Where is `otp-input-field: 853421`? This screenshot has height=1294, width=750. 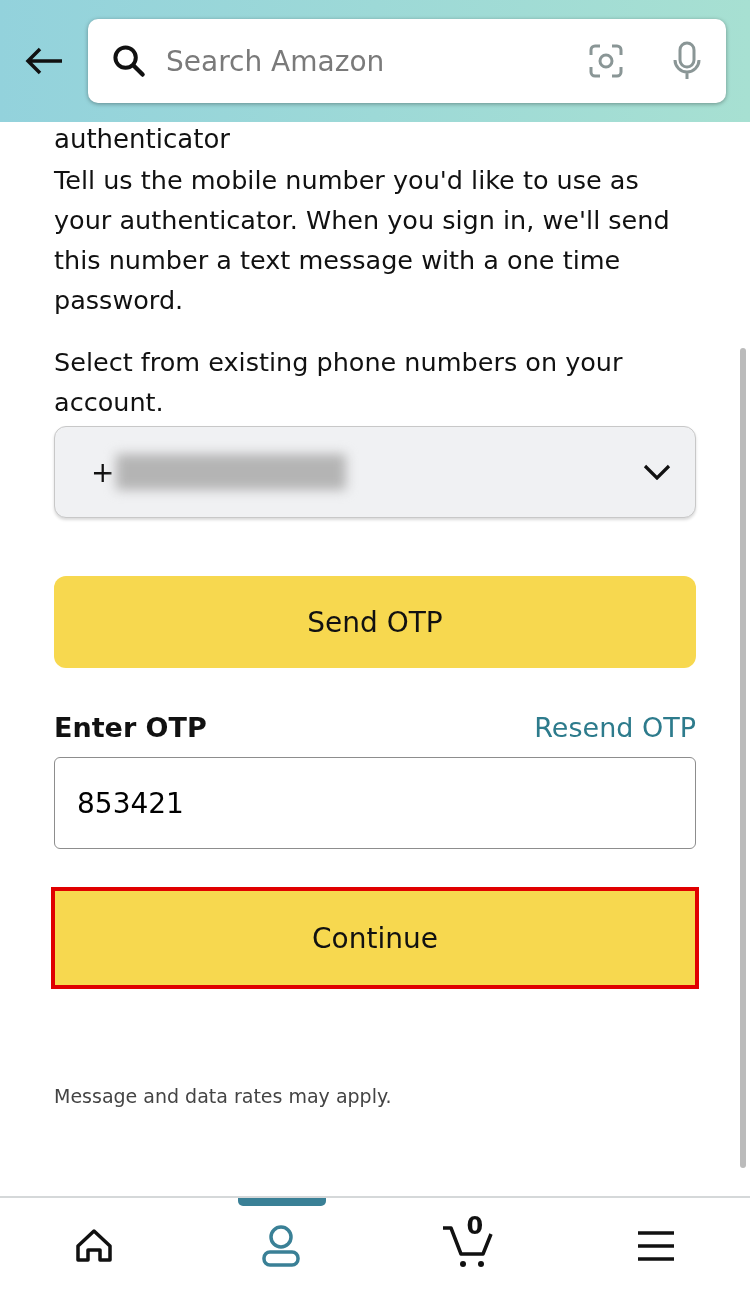
otp-input-field: 853421 is located at coordinates (375, 803).